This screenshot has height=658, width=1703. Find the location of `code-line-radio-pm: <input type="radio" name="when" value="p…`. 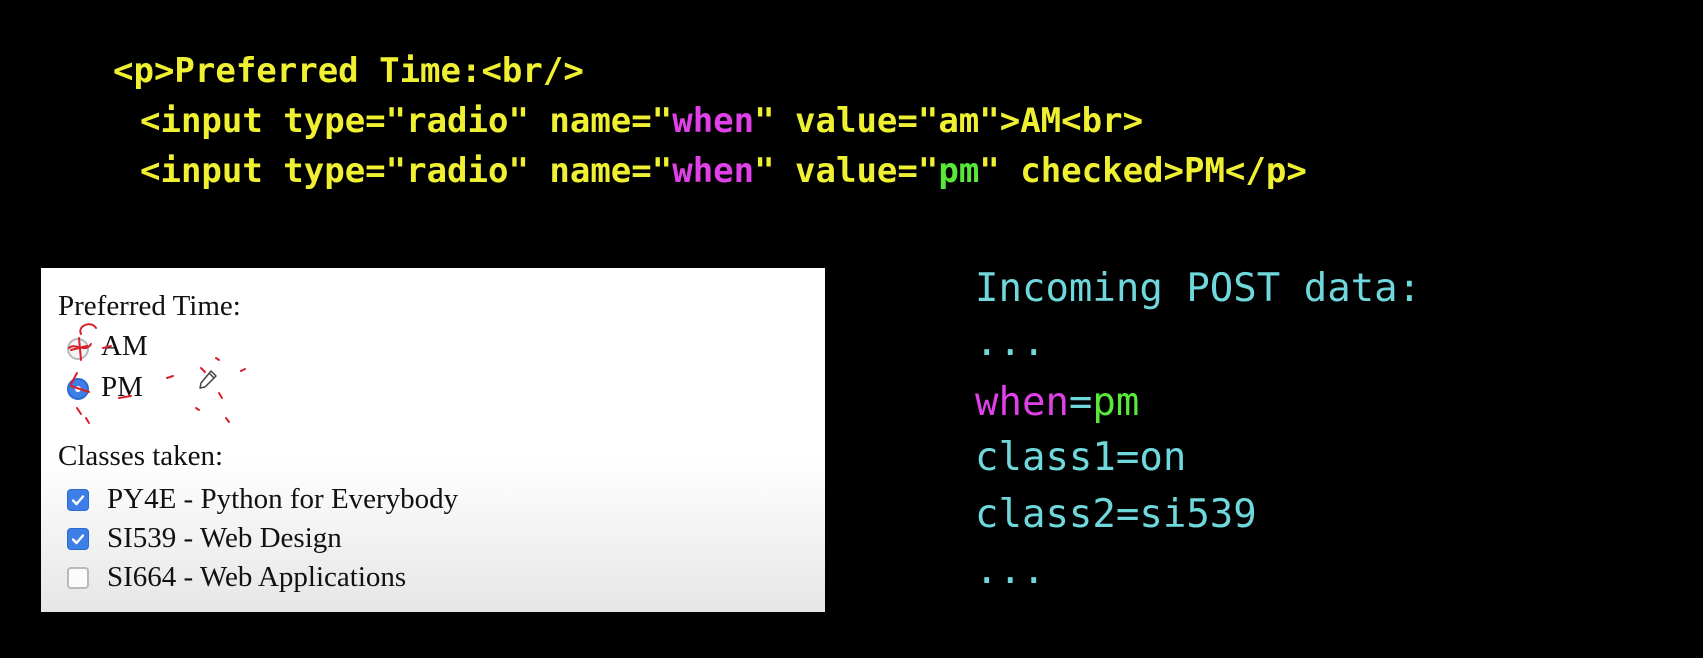

code-line-radio-pm: <input type="radio" name="when" value="p… is located at coordinates (723, 171).